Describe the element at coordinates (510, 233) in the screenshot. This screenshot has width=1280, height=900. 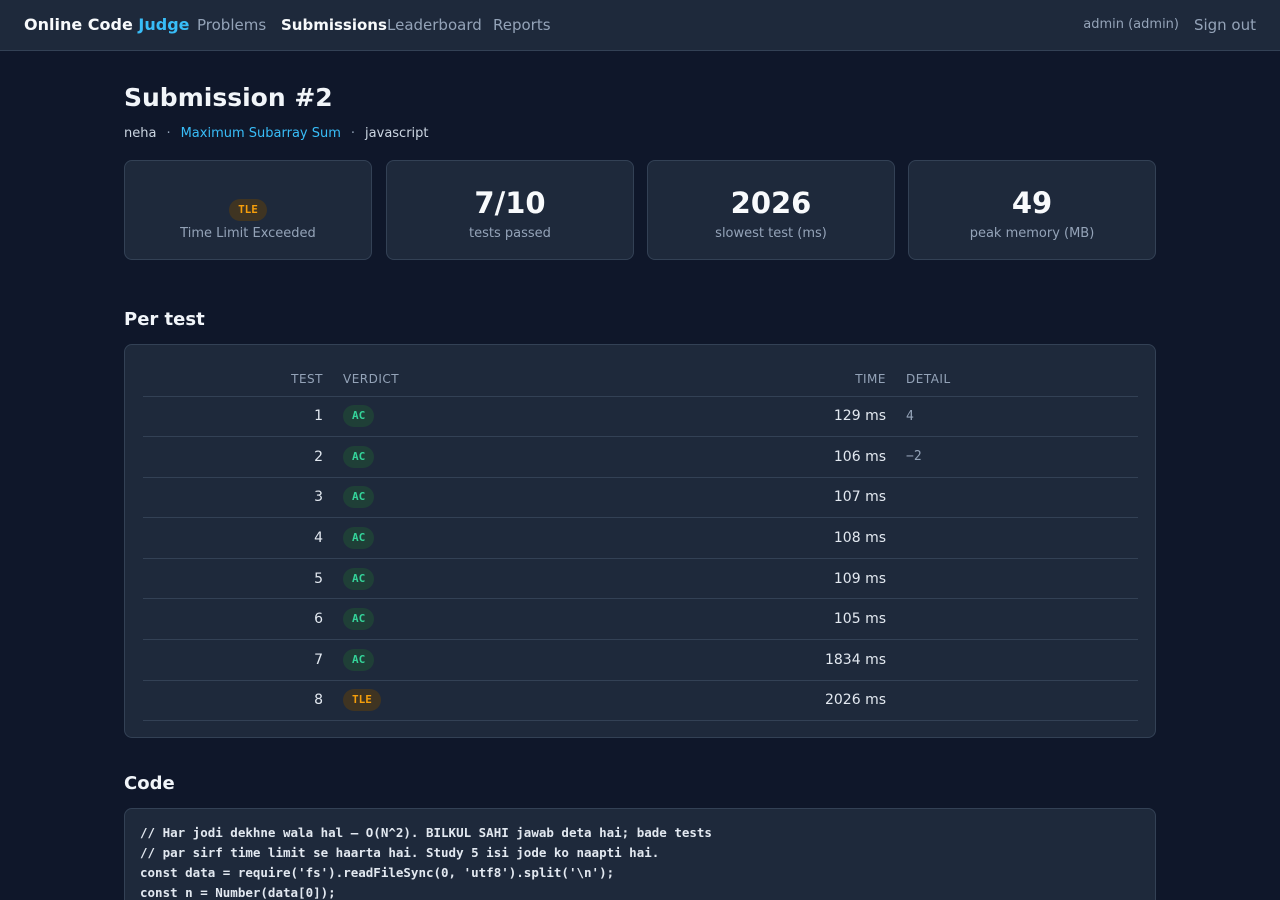
I see `tests-passed-label: tests passed` at that location.